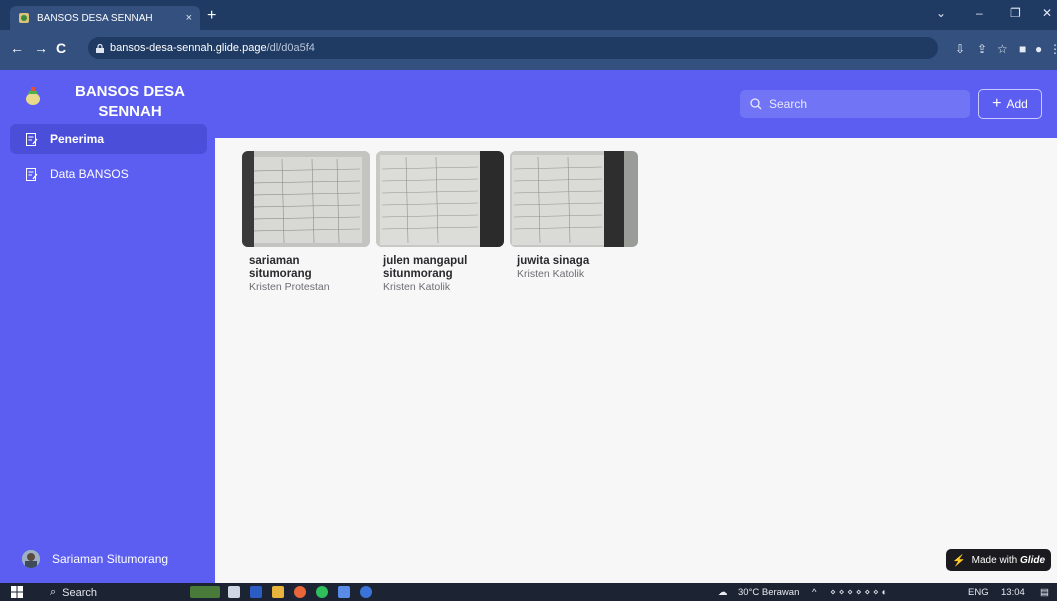 This screenshot has height=601, width=1057. I want to click on made-with-glide-badge: ⚡ Made with Glide, so click(998, 560).